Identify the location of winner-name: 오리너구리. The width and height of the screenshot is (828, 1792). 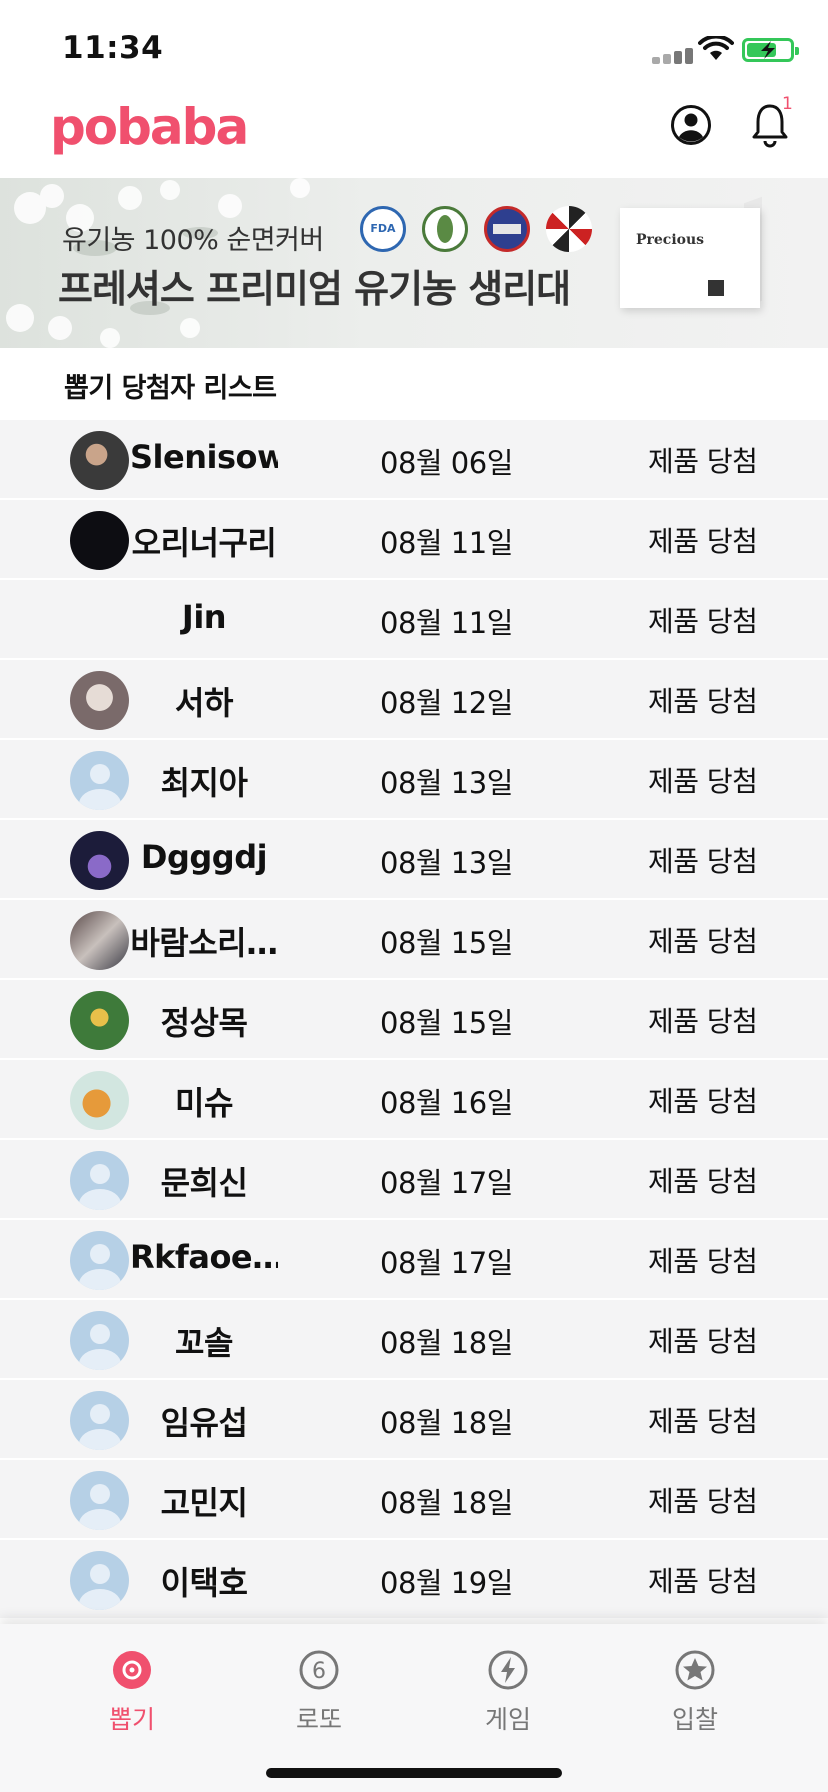
(204, 543).